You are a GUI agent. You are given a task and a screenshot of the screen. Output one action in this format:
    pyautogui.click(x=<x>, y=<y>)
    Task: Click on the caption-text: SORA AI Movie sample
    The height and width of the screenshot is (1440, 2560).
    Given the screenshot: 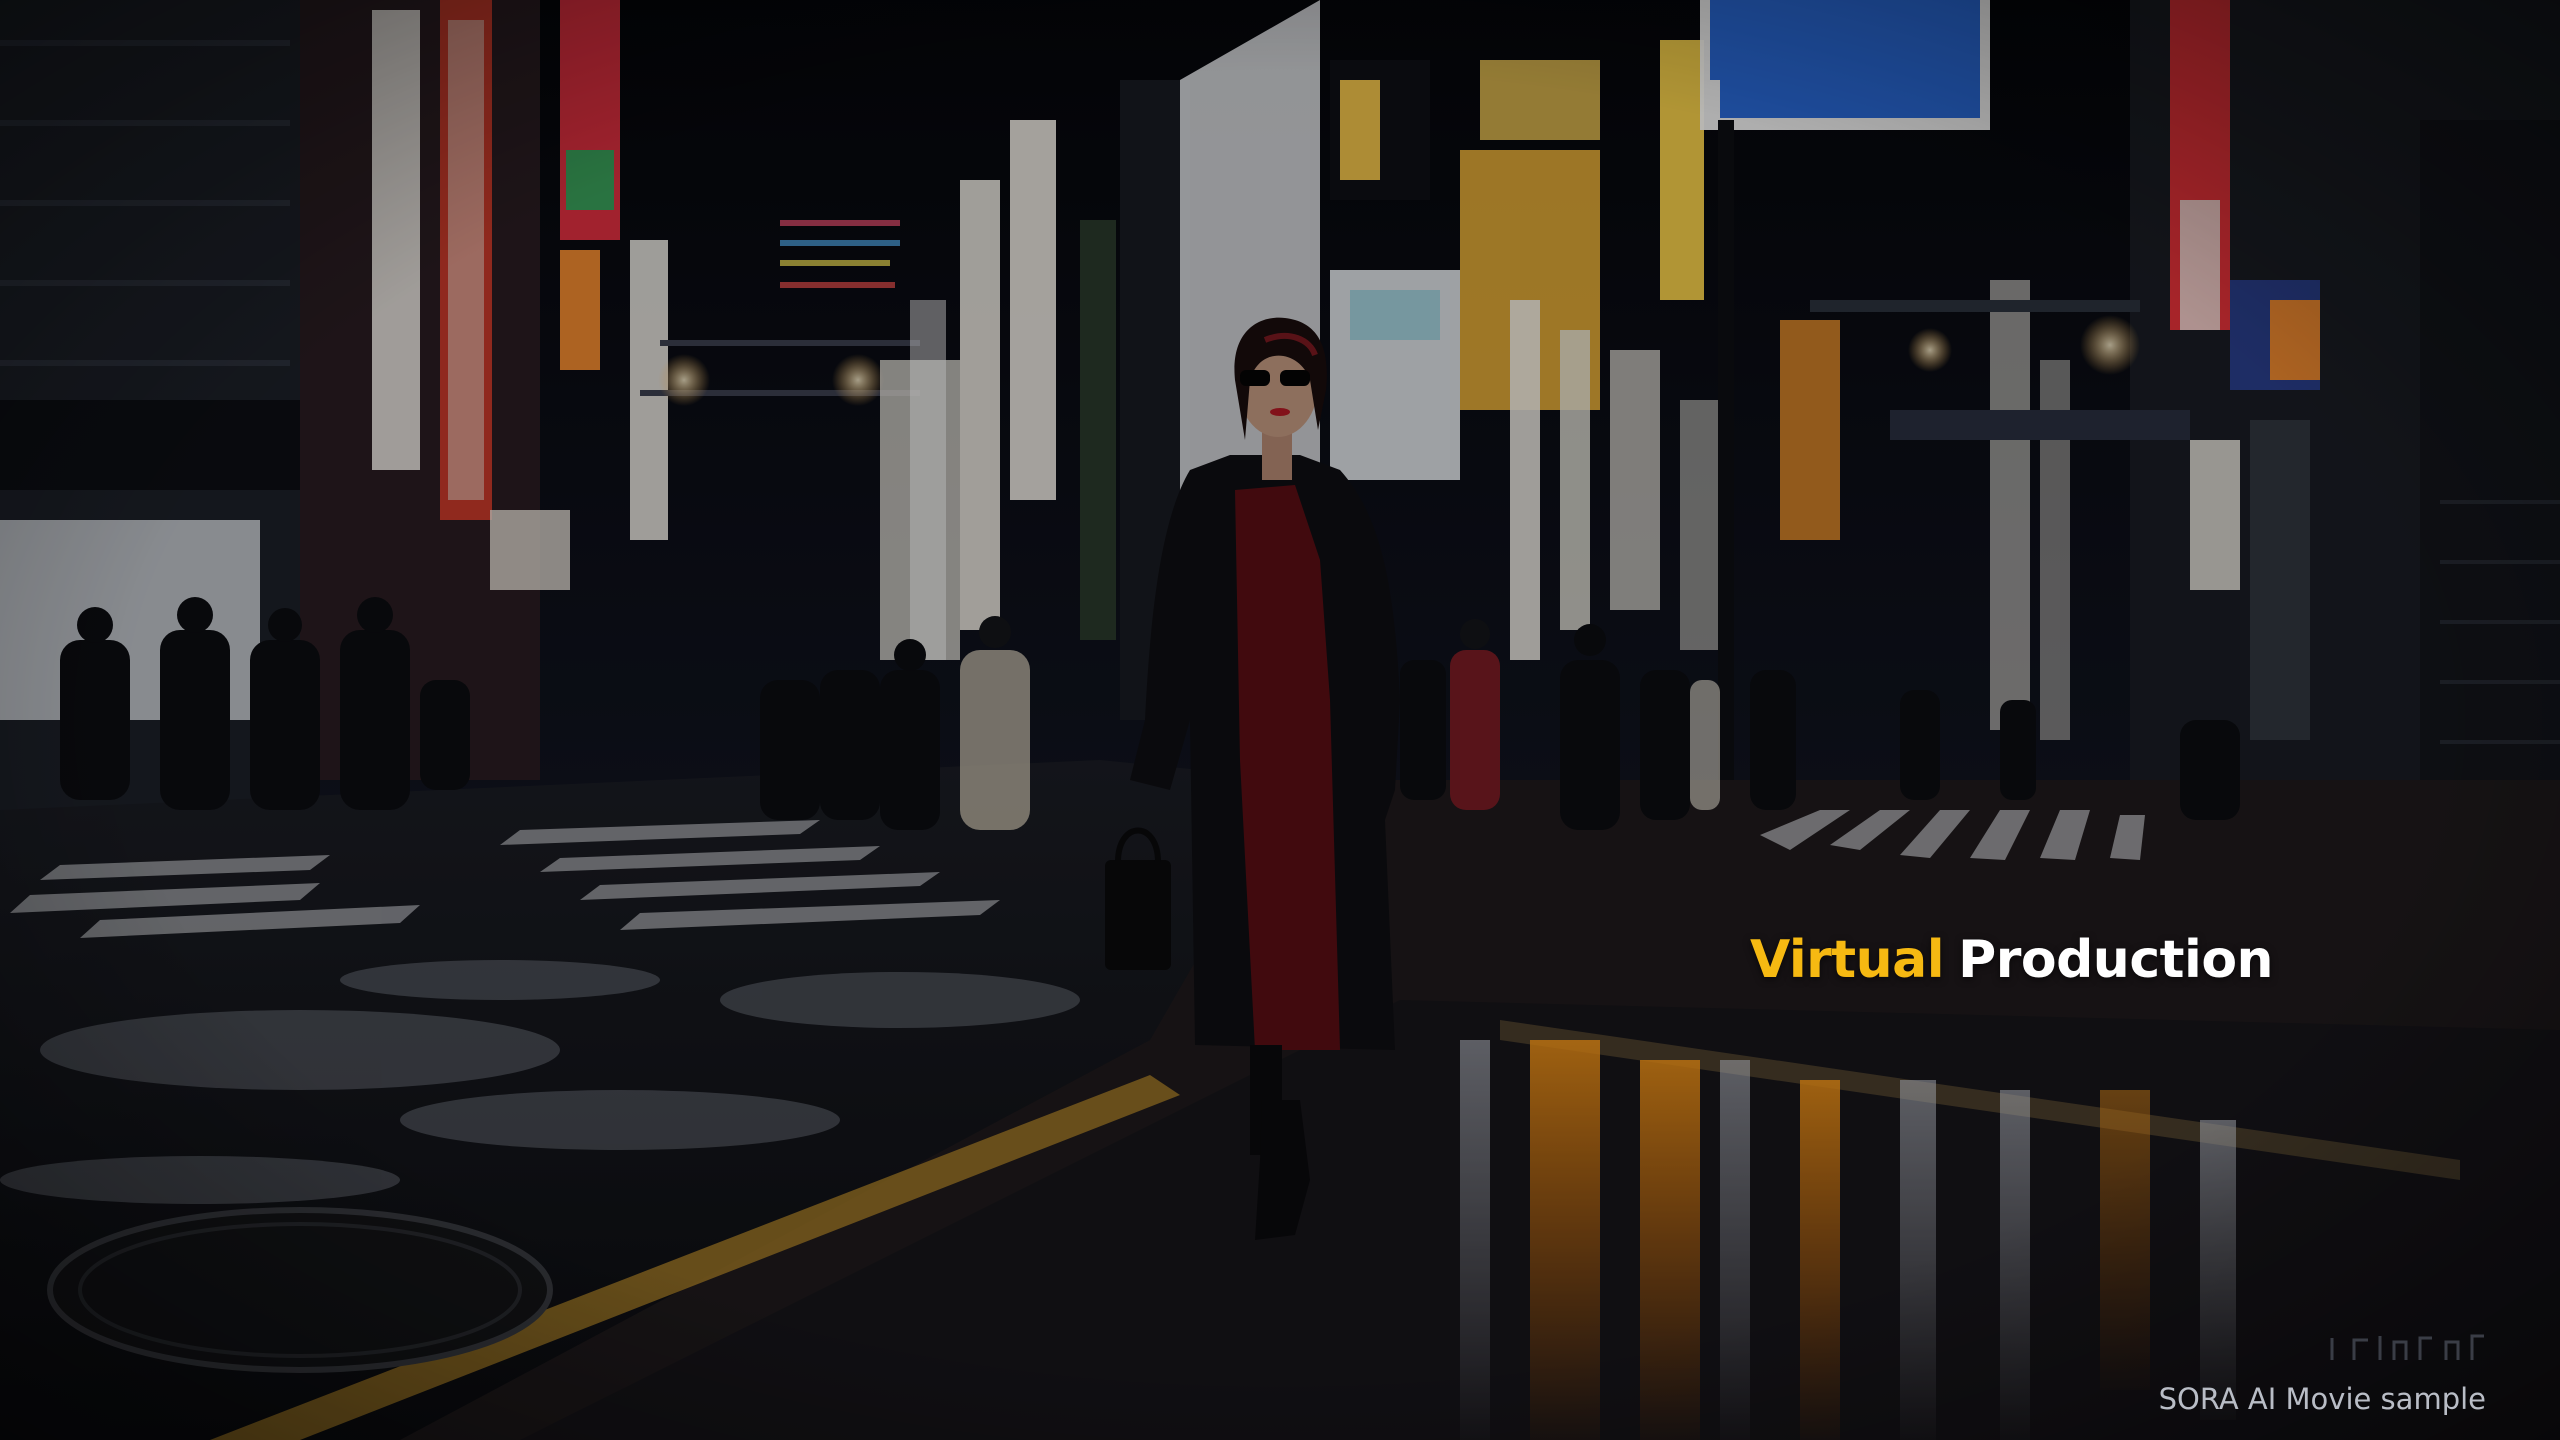 What is the action you would take?
    pyautogui.click(x=2322, y=1399)
    